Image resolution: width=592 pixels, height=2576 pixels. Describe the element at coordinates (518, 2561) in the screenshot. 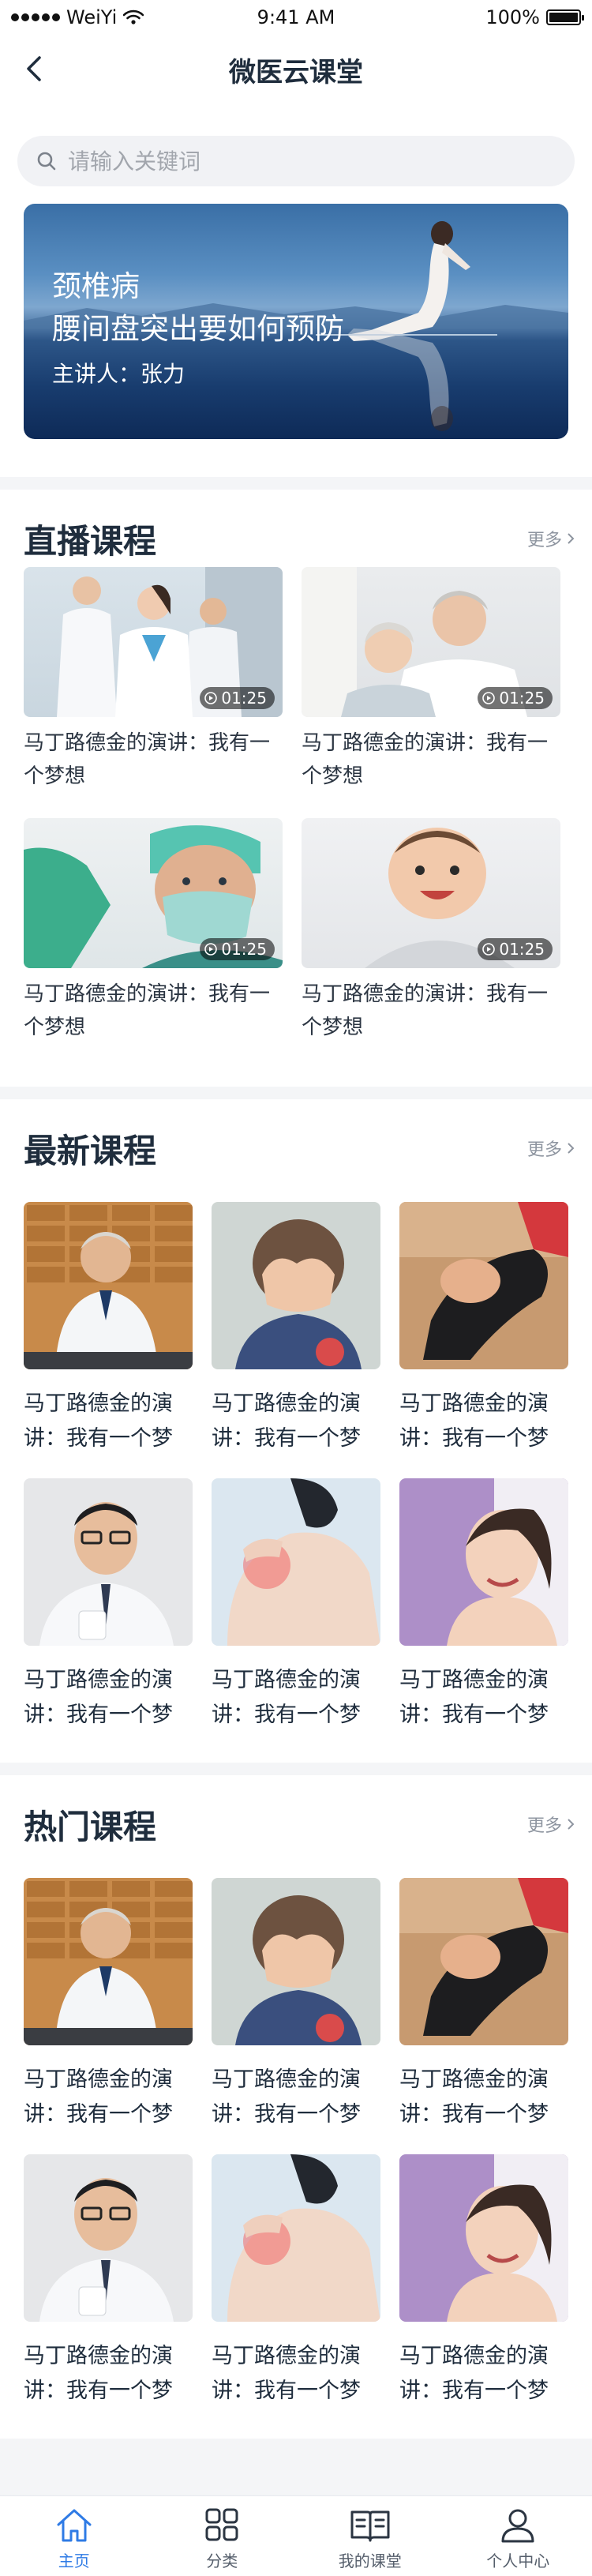

I see `tab-label: 个人中心` at that location.